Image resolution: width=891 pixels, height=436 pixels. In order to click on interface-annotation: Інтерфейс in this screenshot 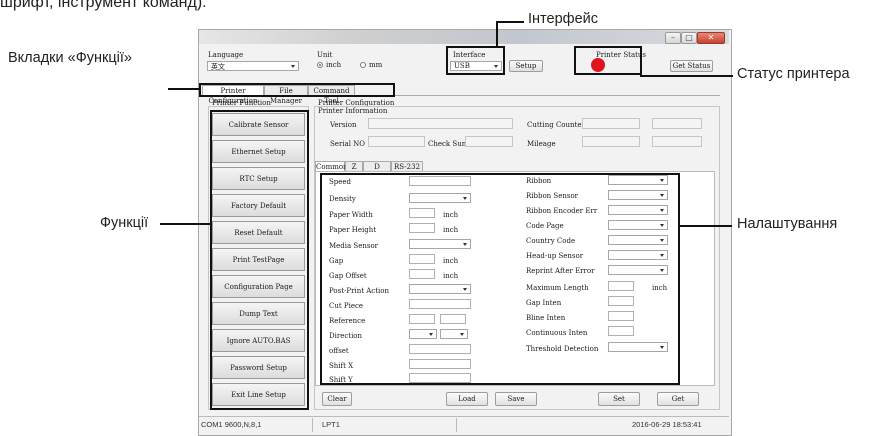, I will do `click(563, 19)`.